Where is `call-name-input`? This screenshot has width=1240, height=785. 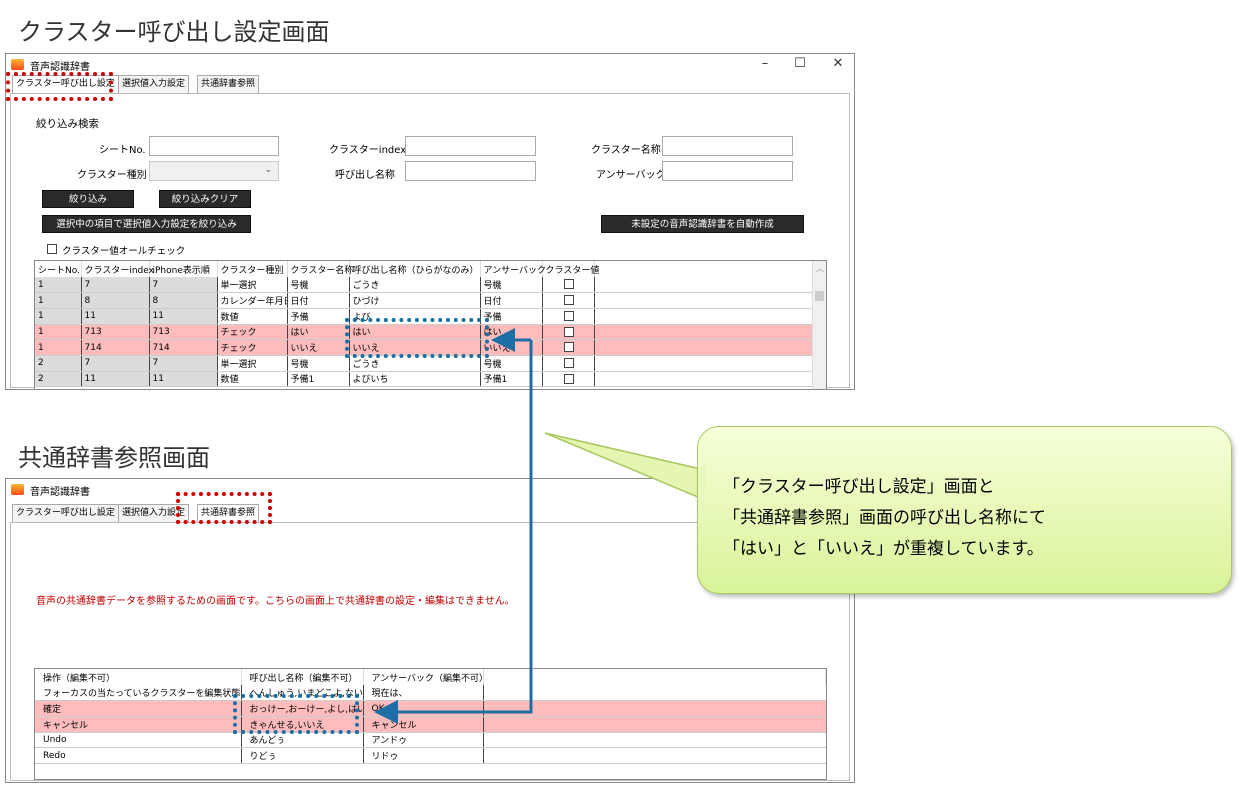 call-name-input is located at coordinates (470, 171).